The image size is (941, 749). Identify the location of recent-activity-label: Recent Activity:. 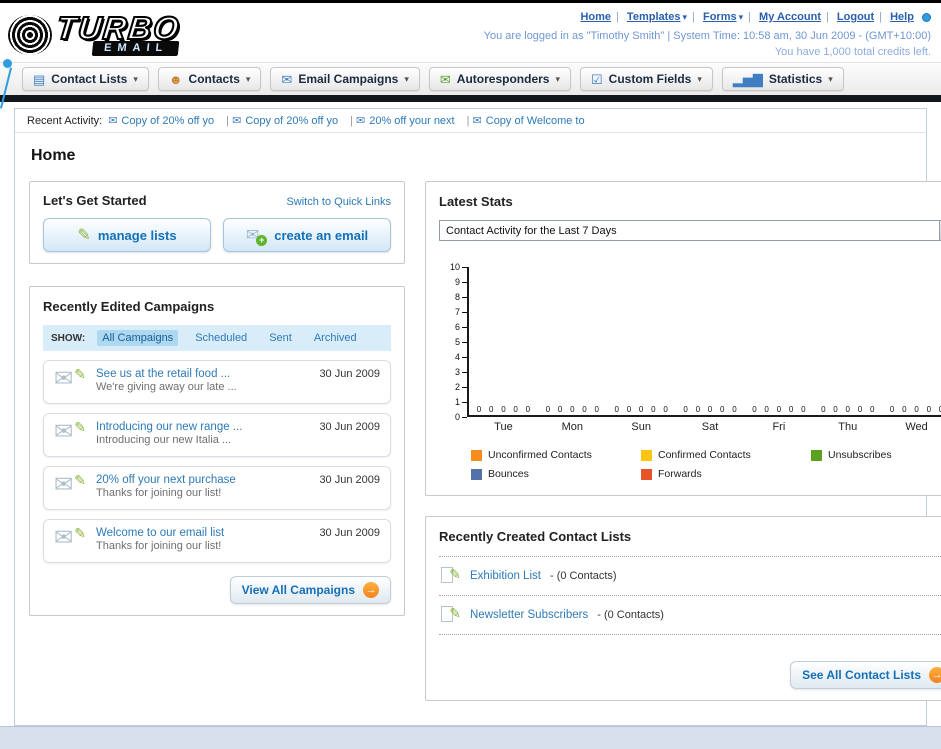
(65, 120).